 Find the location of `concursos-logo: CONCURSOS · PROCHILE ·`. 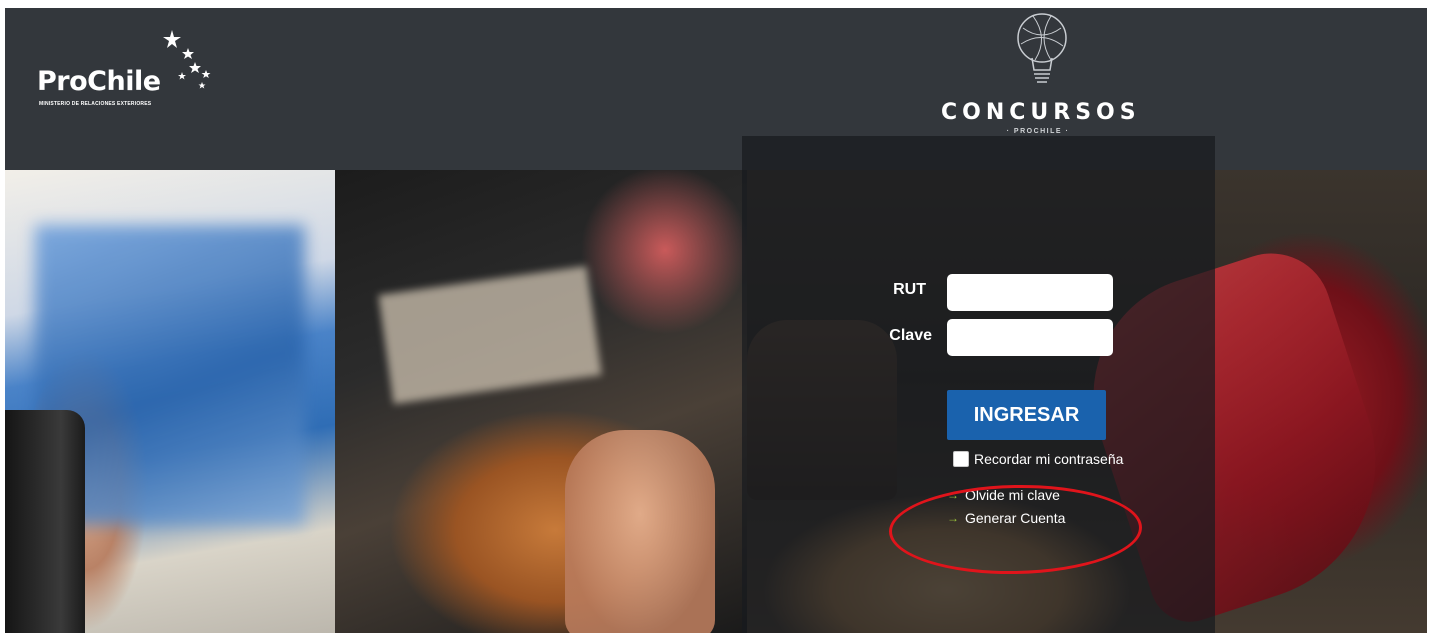

concursos-logo: CONCURSOS · PROCHILE · is located at coordinates (1041, 77).